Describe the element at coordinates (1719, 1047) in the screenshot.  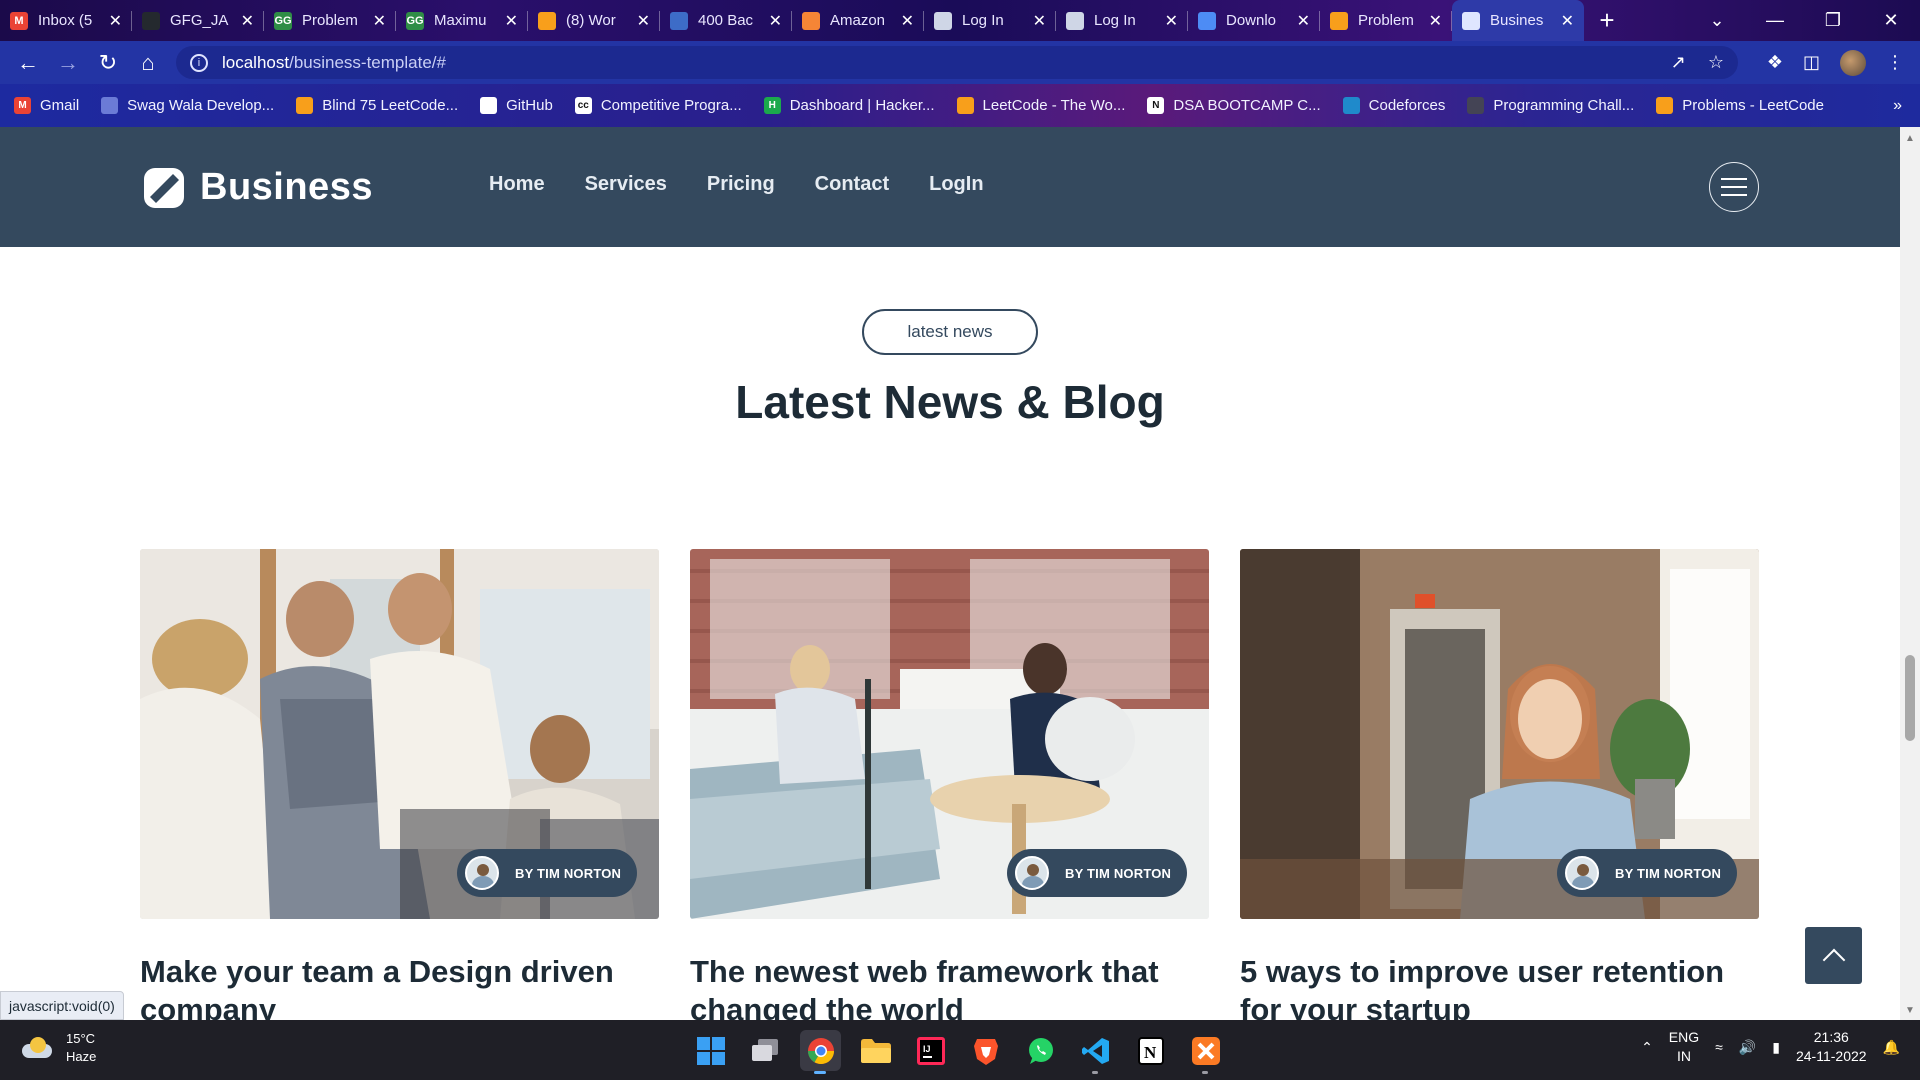
I see `wifi-icon: ≈` at that location.